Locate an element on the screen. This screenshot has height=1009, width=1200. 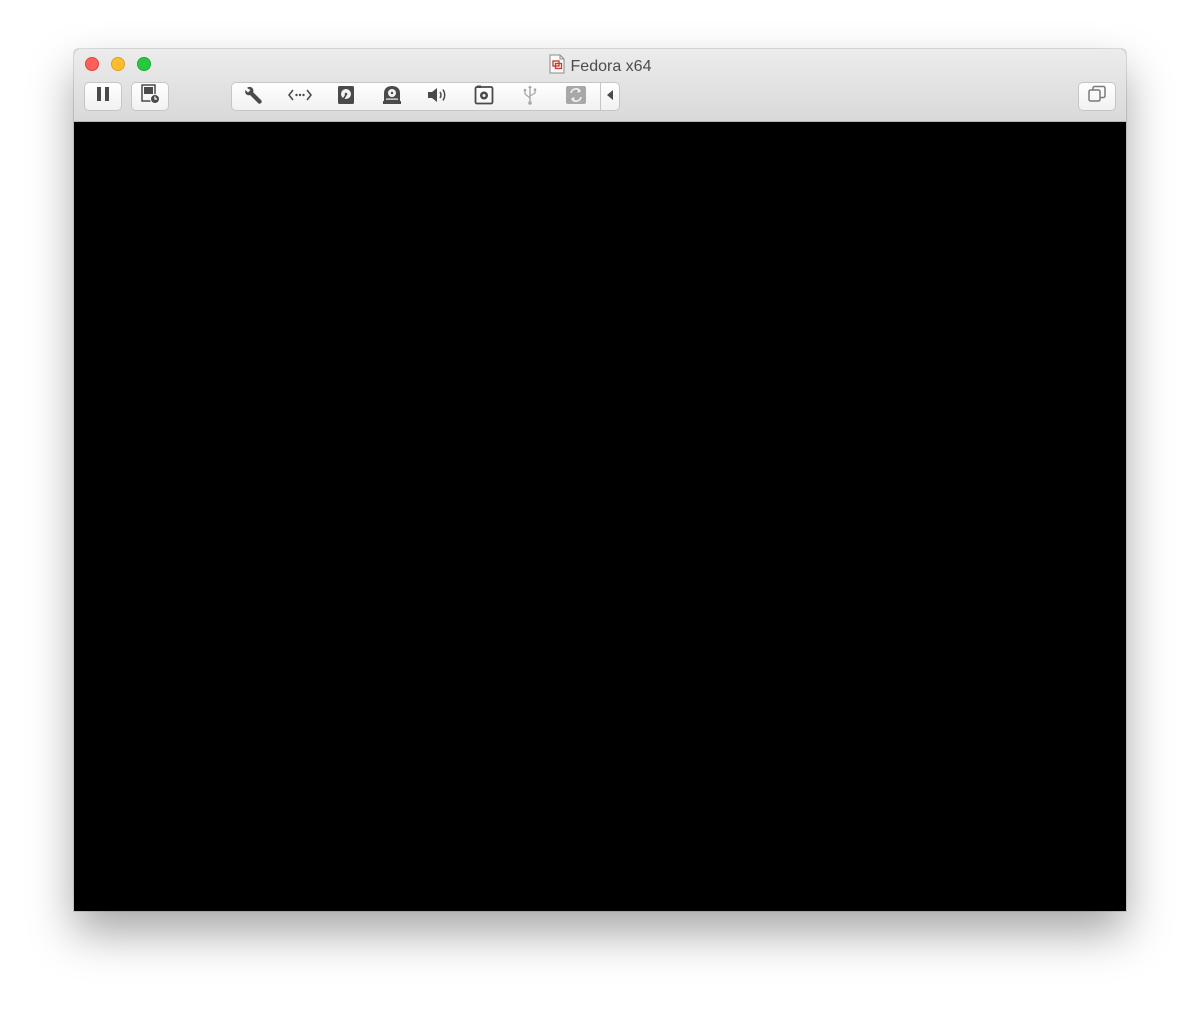
cd-dvd-button is located at coordinates (392, 97).